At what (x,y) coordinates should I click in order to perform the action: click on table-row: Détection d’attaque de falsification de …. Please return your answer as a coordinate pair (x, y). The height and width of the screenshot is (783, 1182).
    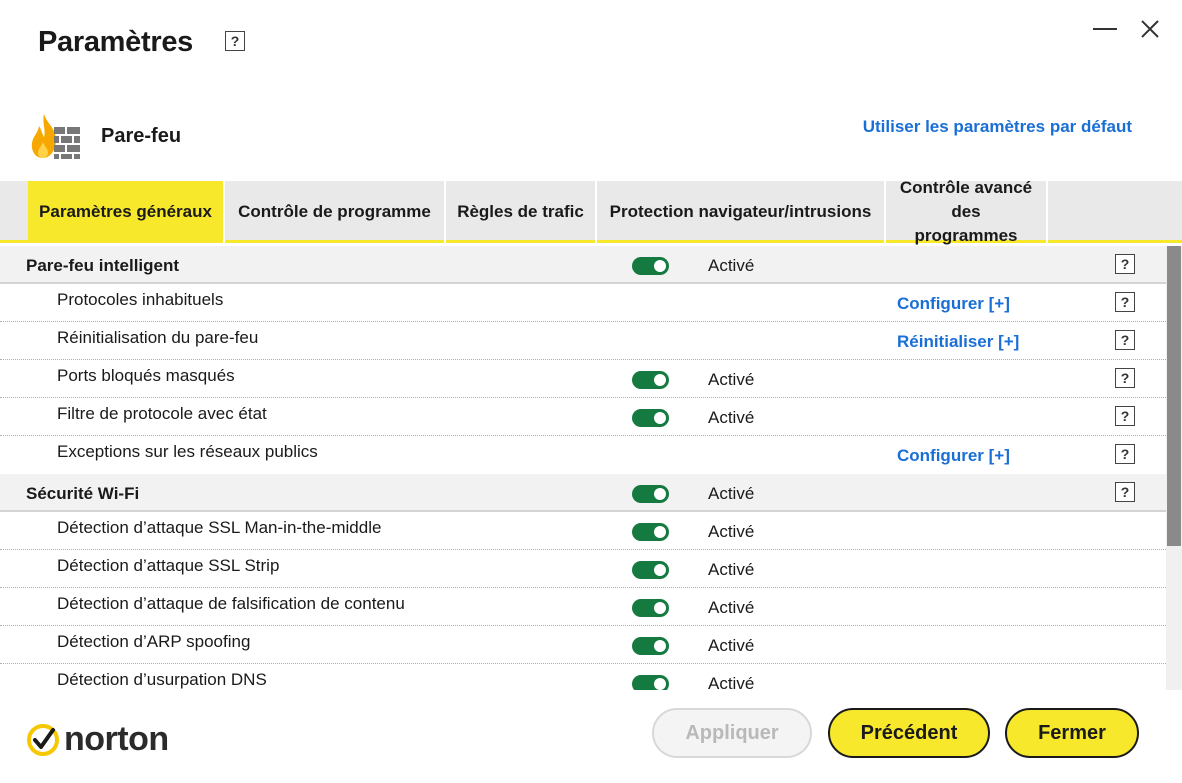
    Looking at the image, I should click on (583, 607).